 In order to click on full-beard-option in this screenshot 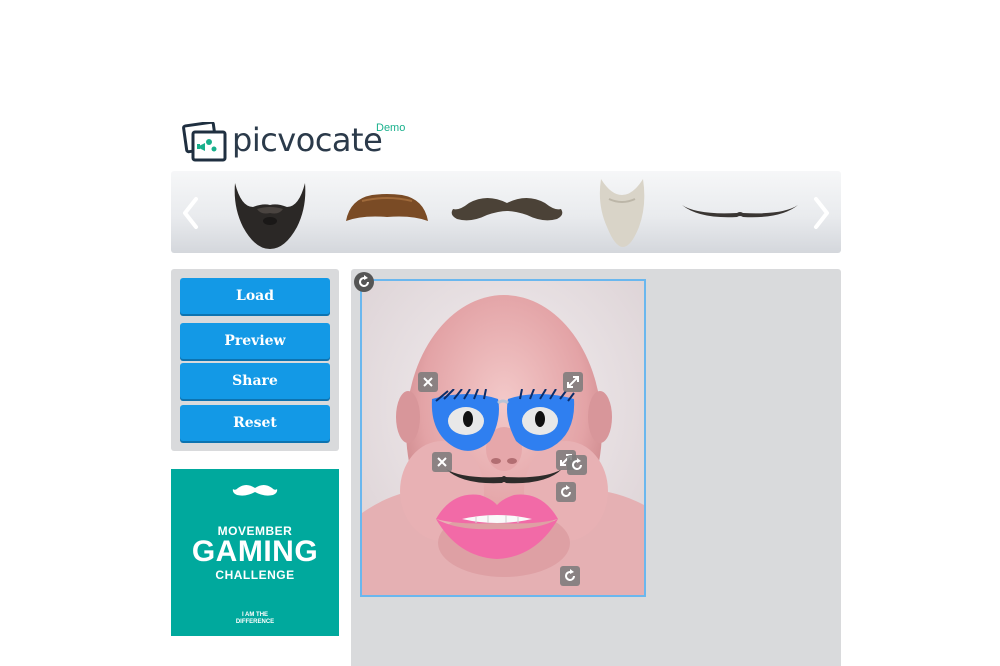, I will do `click(270, 214)`.